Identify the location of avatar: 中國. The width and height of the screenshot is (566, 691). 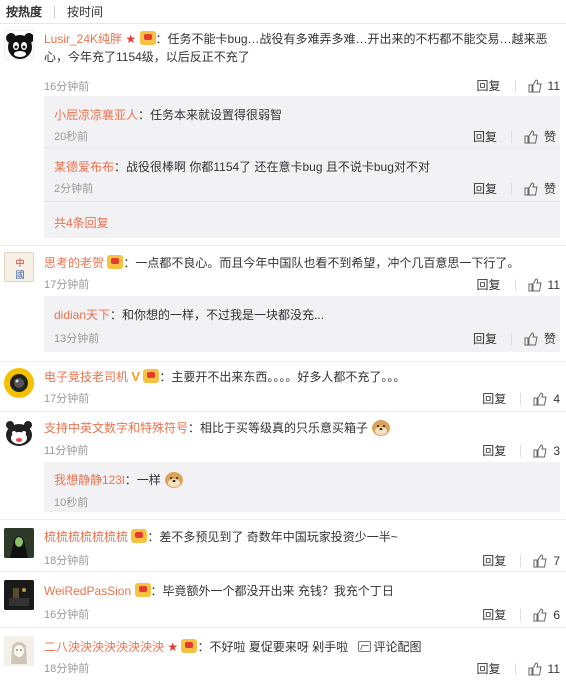
(19, 267).